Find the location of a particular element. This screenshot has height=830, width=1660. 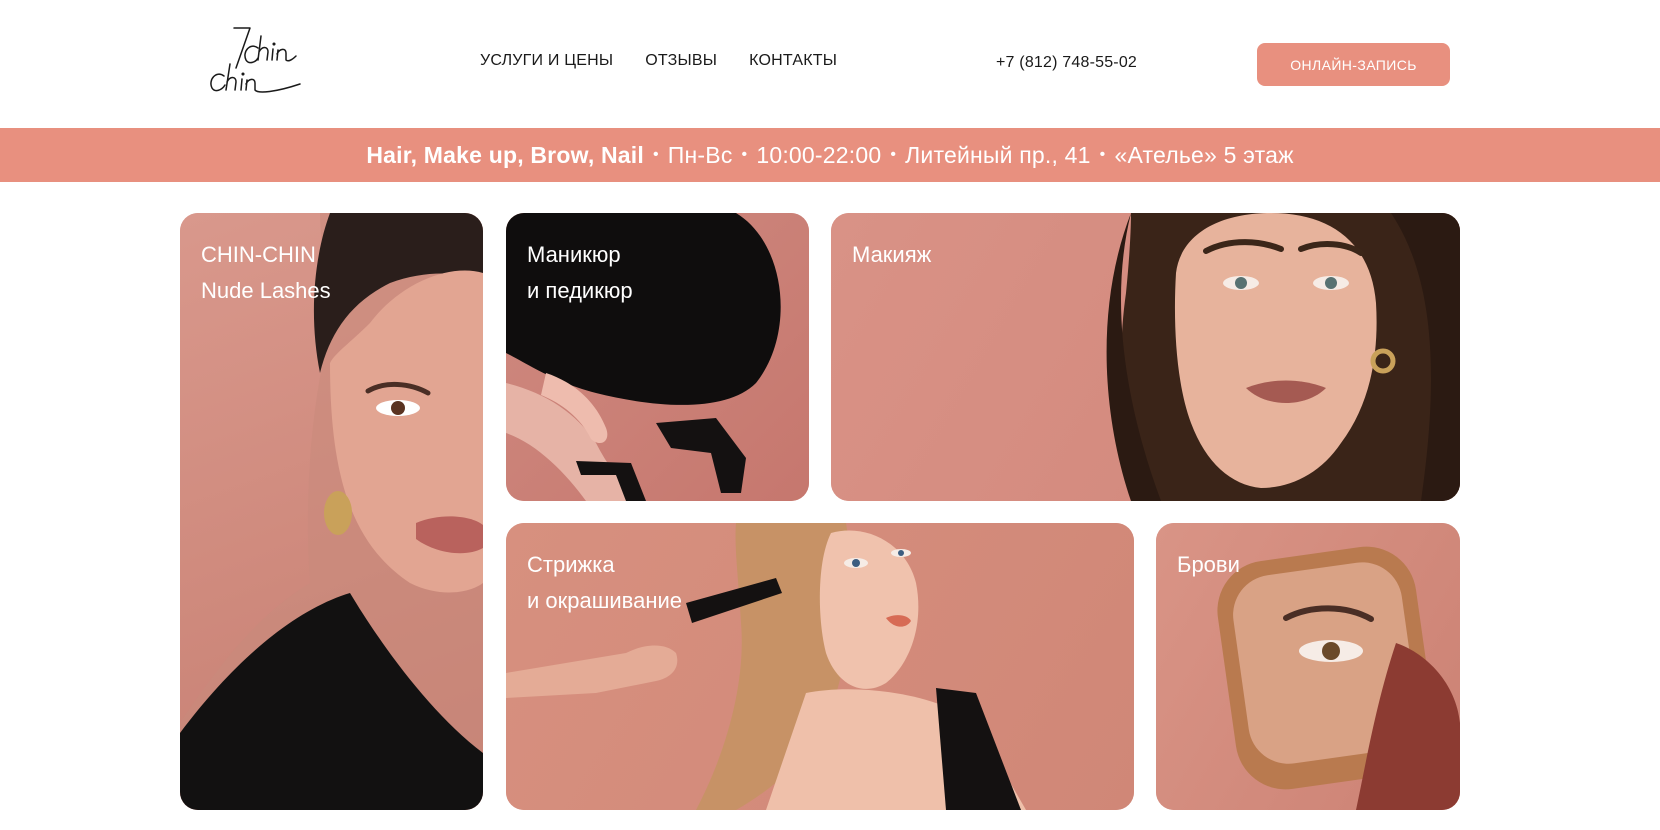

chin-chin-logo is located at coordinates (265, 62).